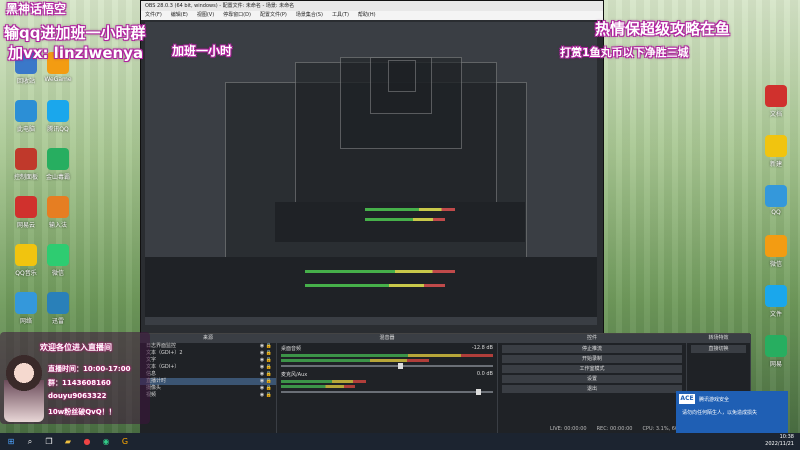  I want to click on desktop-icon: 文档, so click(776, 101).